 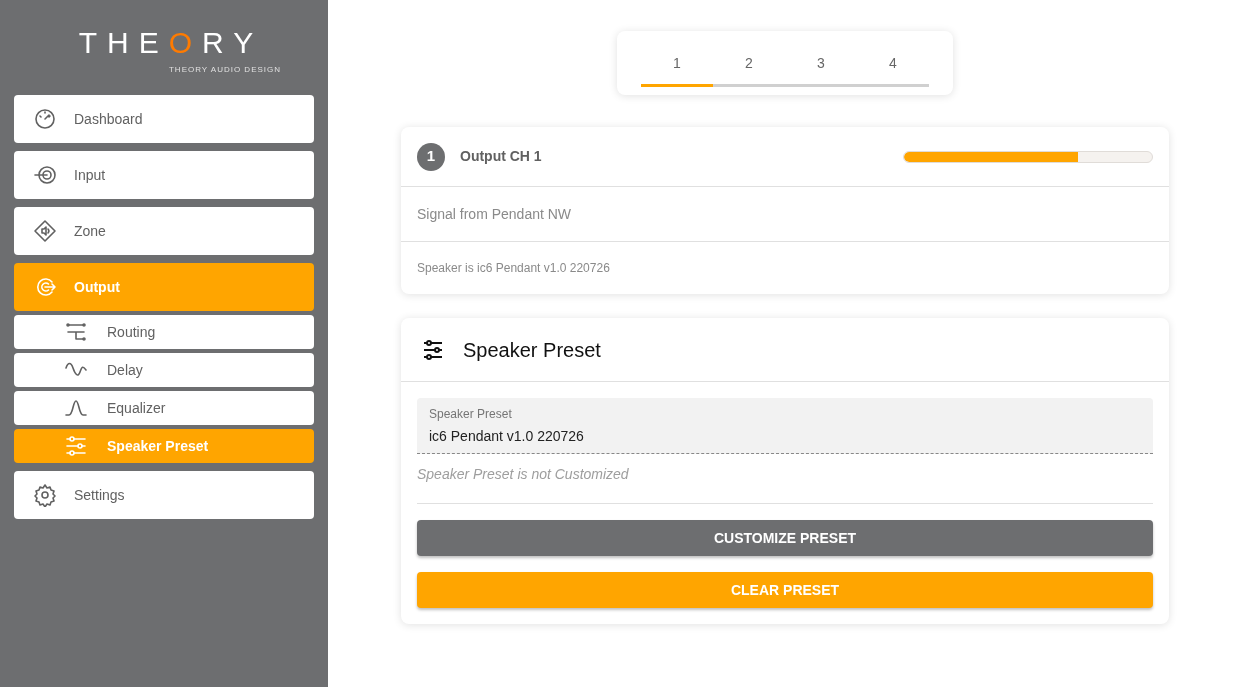 I want to click on sidebar-item: Delay, so click(x=164, y=370).